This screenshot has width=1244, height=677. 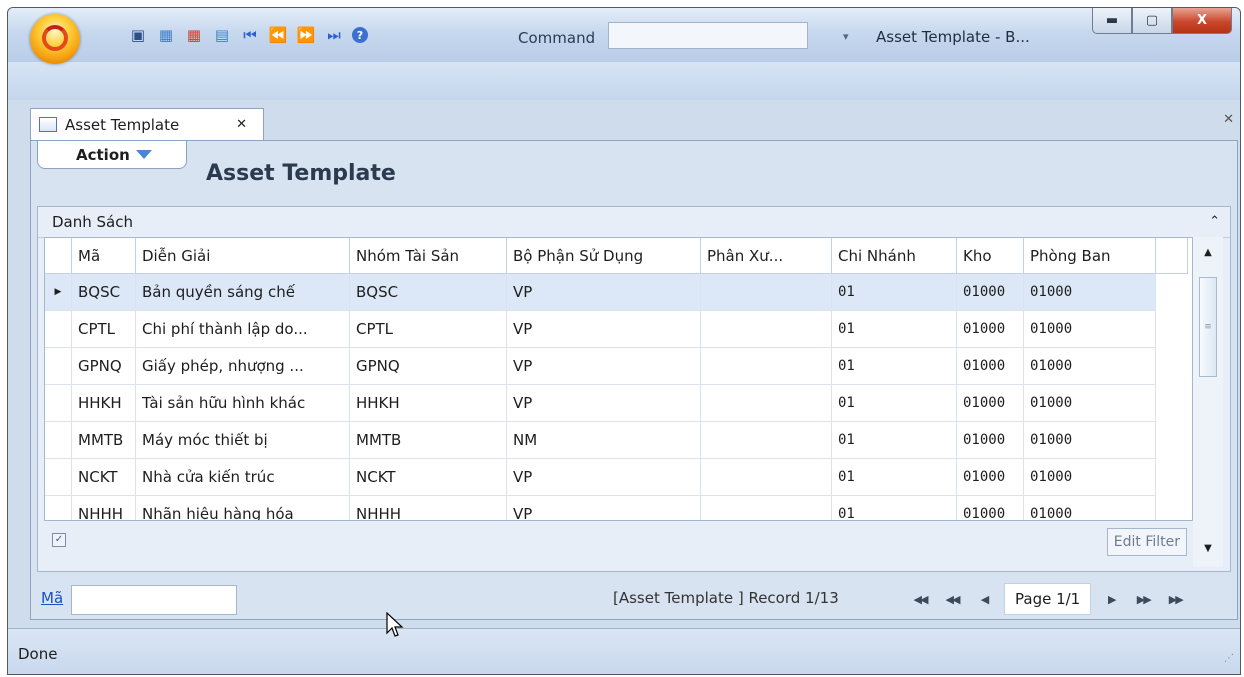 What do you see at coordinates (334, 35) in the screenshot?
I see `last-record-icon: ⏭` at bounding box center [334, 35].